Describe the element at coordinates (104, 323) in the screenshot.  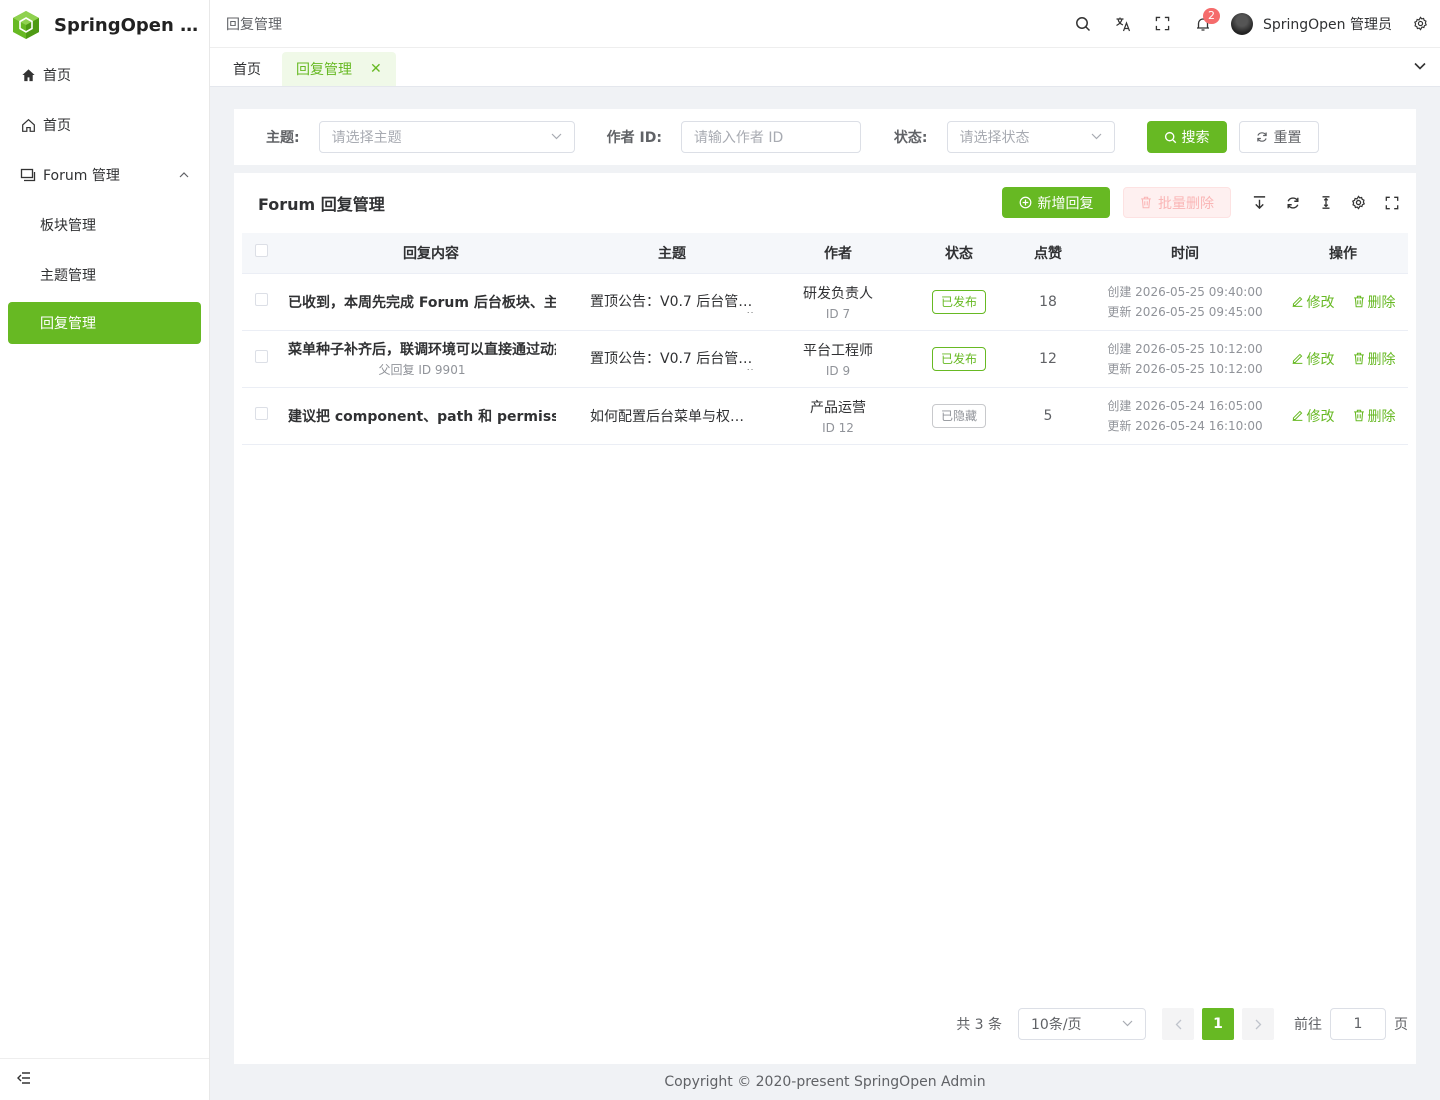
I see `sidebar-item-replies: 回复管理` at that location.